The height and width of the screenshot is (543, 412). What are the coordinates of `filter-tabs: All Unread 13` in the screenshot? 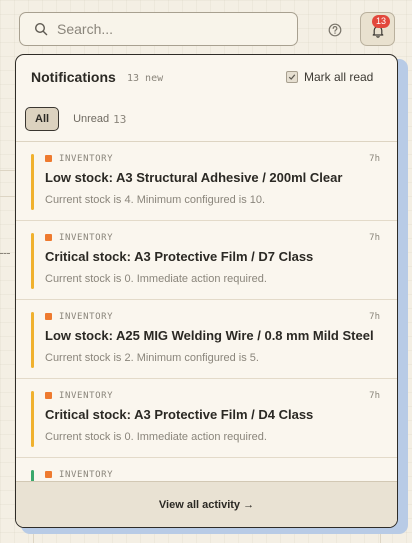 It's located at (75, 119).